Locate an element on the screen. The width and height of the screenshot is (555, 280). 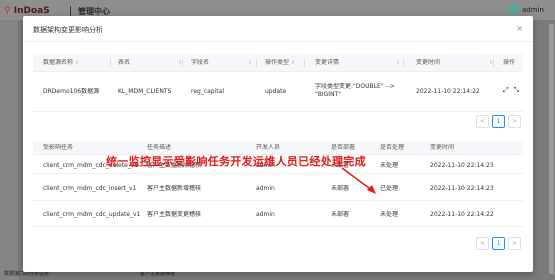
column-header: 变更详情 is located at coordinates (327, 63).